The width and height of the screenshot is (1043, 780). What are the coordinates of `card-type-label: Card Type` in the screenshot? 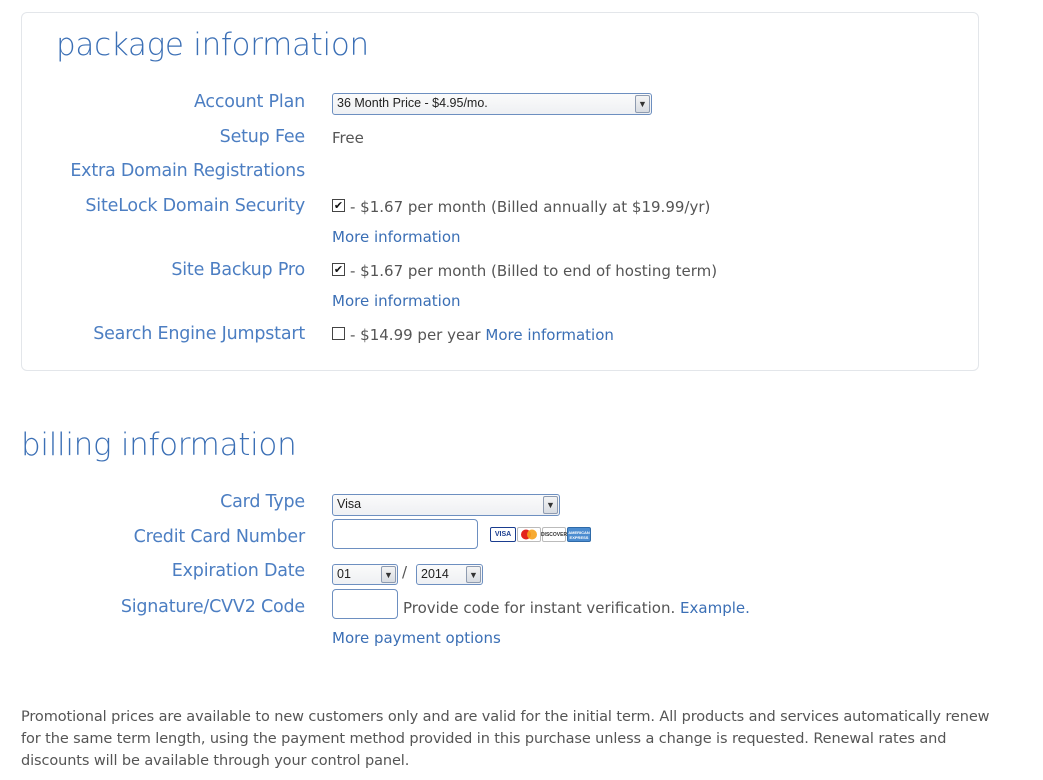 It's located at (262, 502).